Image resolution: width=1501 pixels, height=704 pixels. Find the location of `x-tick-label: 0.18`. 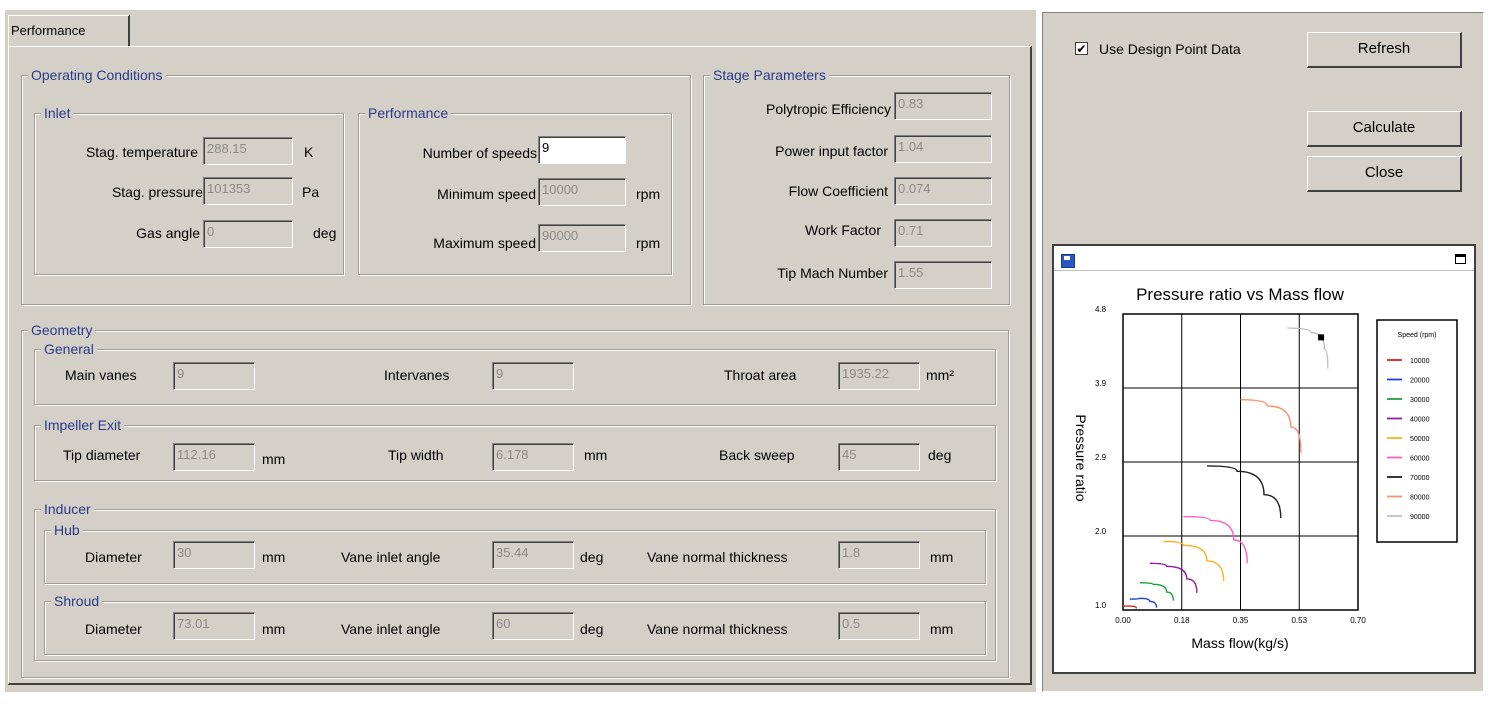

x-tick-label: 0.18 is located at coordinates (1182, 620).